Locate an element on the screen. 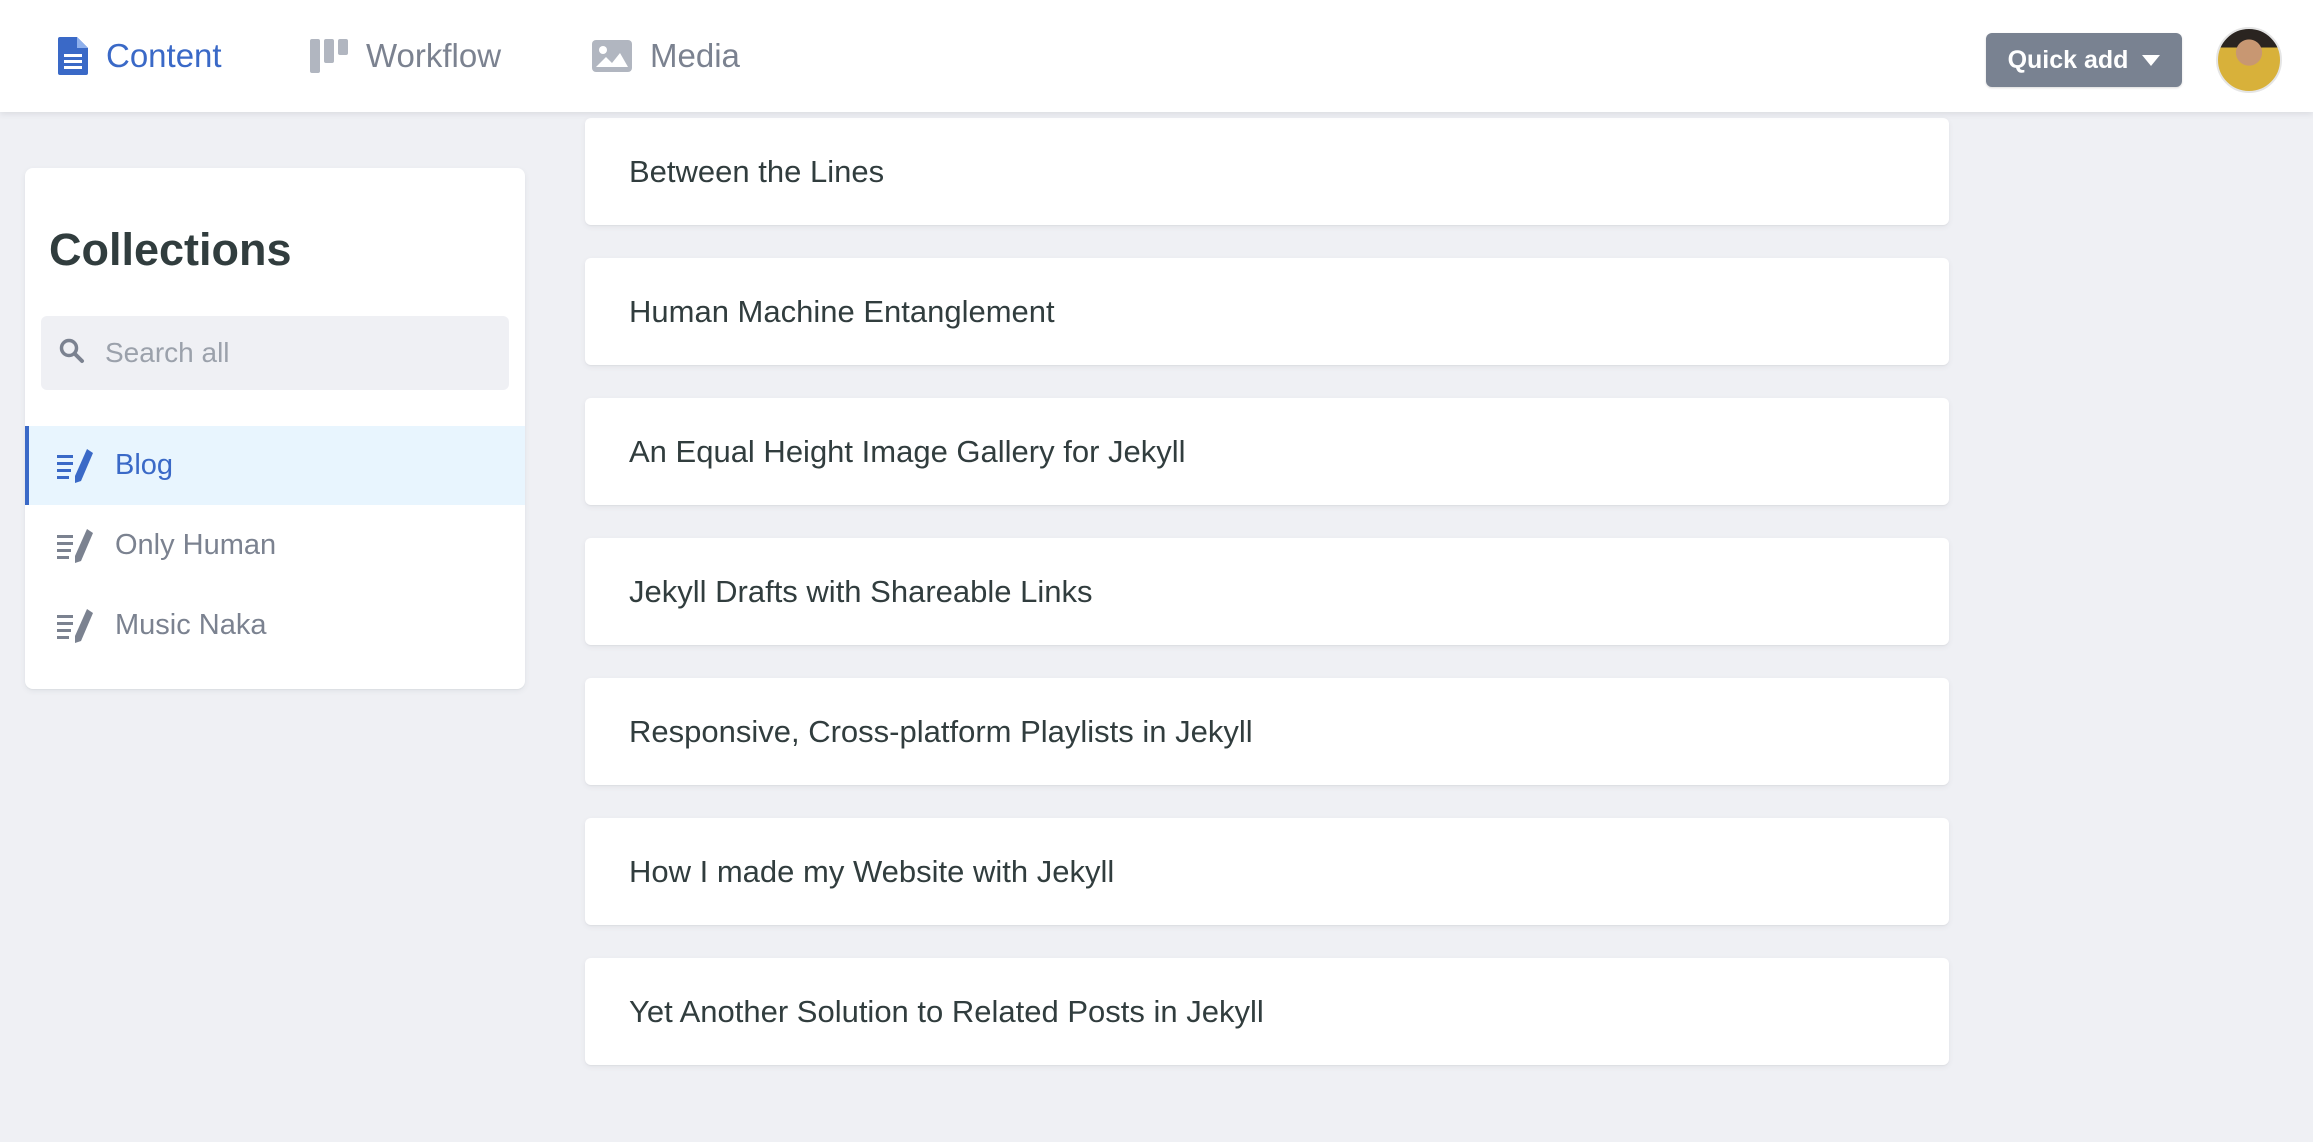 The height and width of the screenshot is (1142, 2313). tab-label: Media is located at coordinates (695, 55).